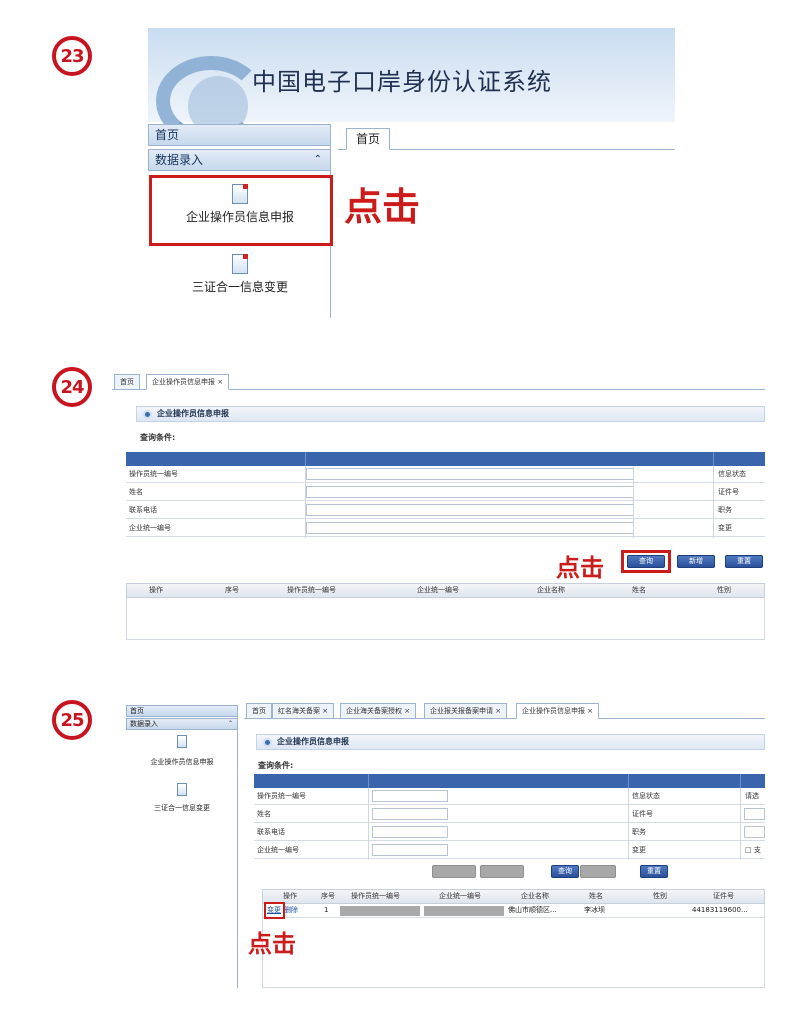 Image resolution: width=795 pixels, height=1021 pixels. I want to click on system-title: 中国电子口岸身份认证系统, so click(402, 82).